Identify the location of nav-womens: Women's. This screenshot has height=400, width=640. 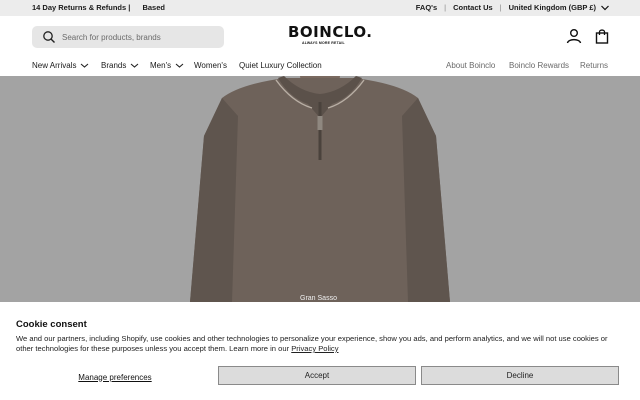
(210, 65).